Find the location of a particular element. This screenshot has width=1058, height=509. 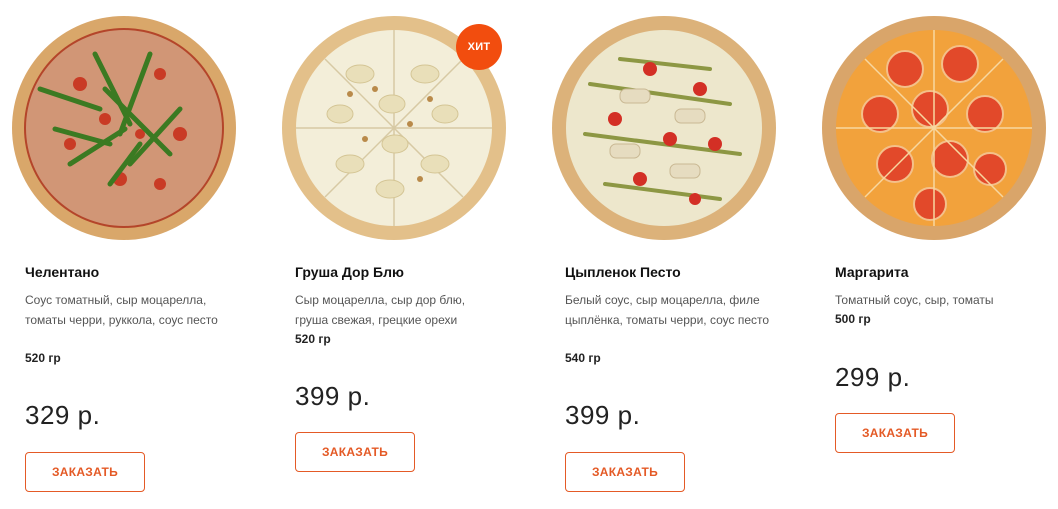

product-price: 299 р. is located at coordinates (873, 377).